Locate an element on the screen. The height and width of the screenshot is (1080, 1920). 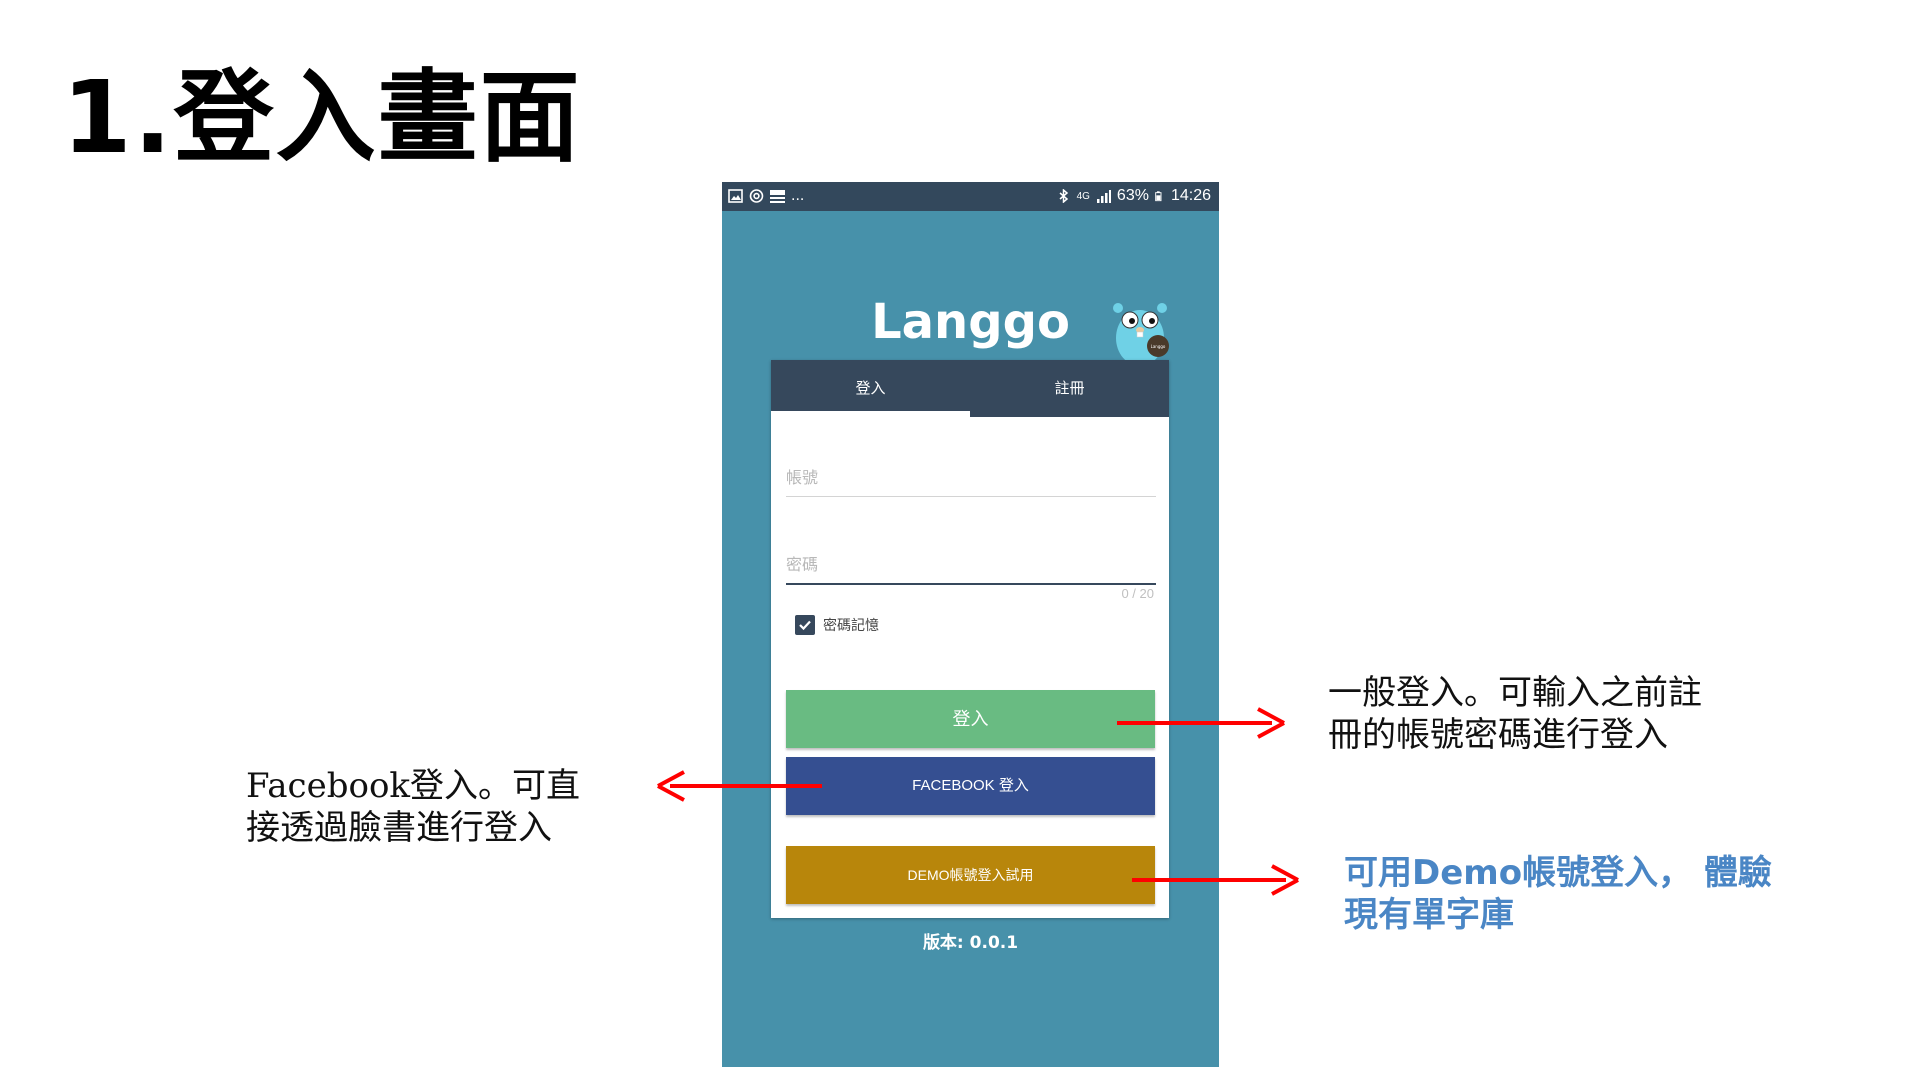
tab-bar: 登入 註冊 is located at coordinates (970, 388).